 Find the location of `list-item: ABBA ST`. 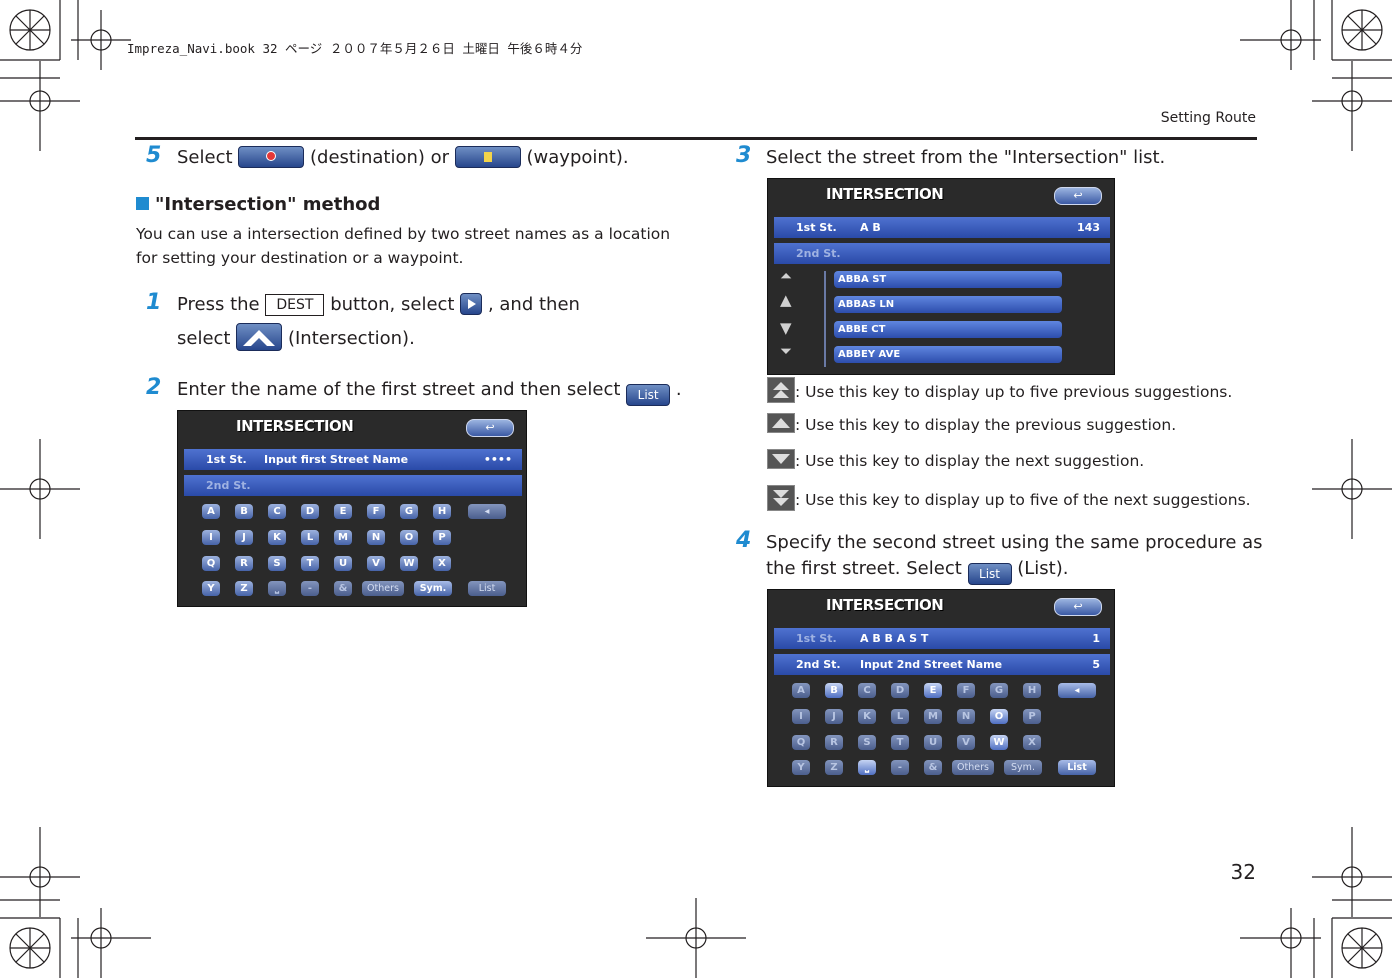

list-item: ABBA ST is located at coordinates (948, 279).